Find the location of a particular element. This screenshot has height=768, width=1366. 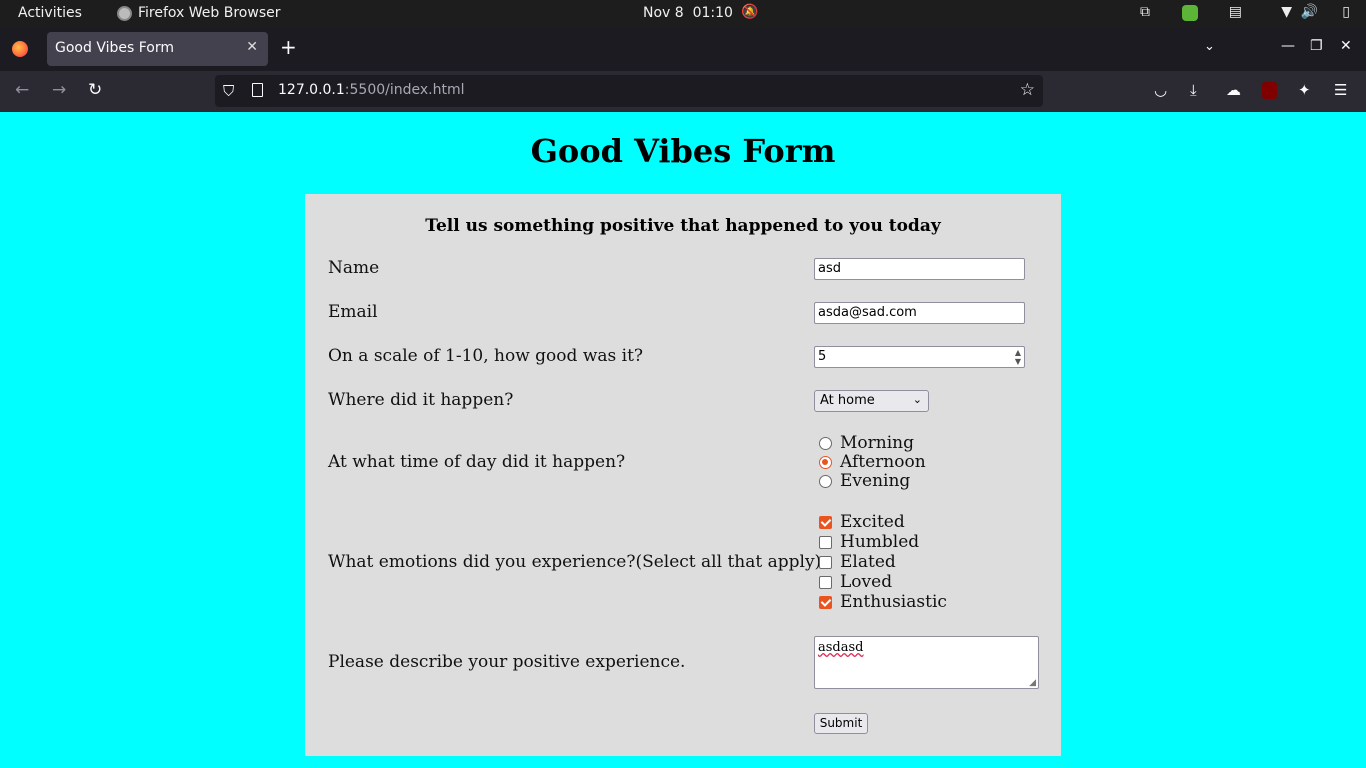

name-label: Name is located at coordinates (354, 268).